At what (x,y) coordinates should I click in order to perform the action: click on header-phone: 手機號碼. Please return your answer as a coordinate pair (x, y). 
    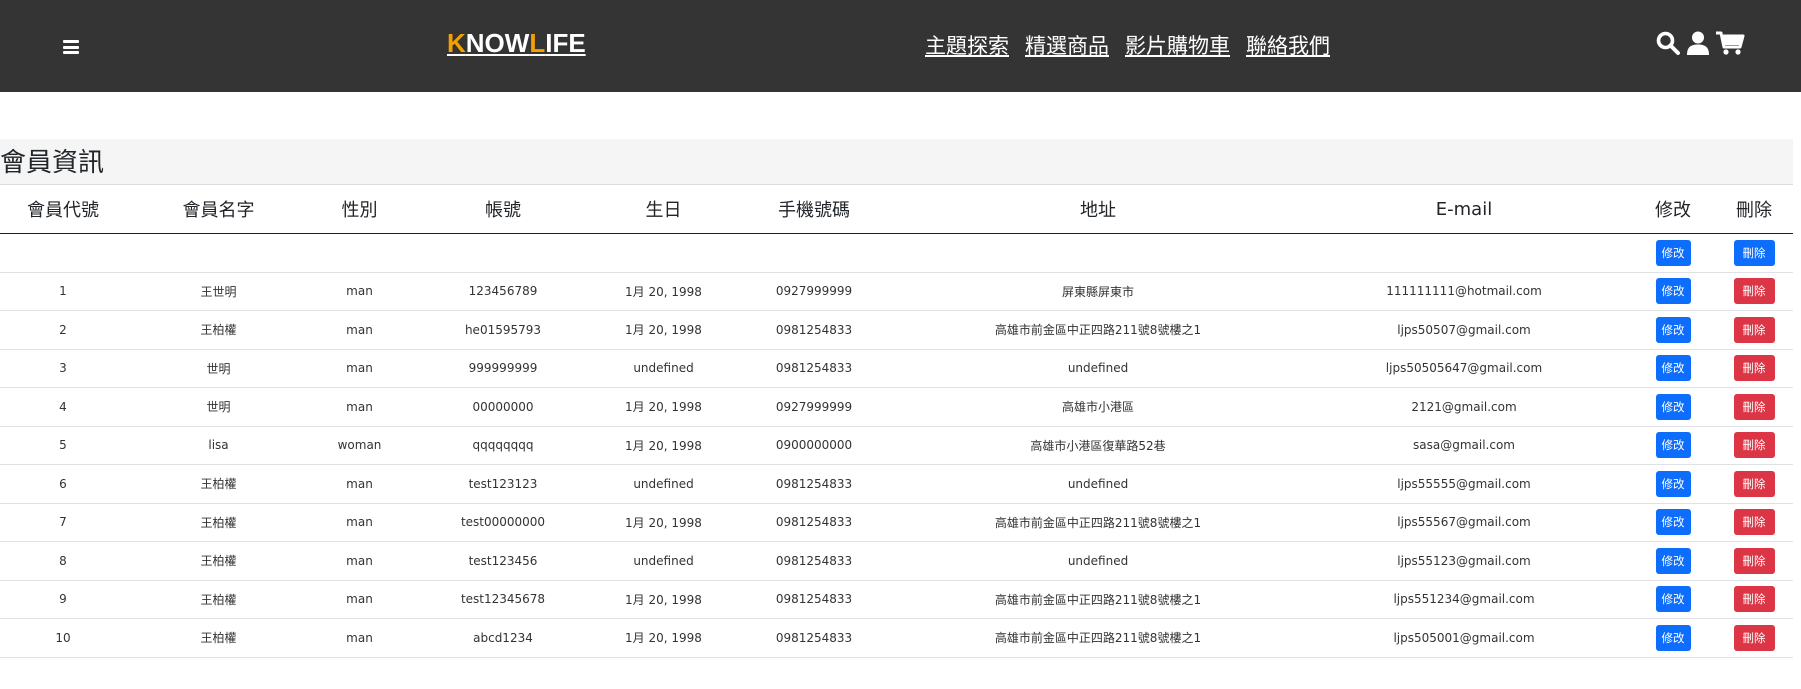
    Looking at the image, I should click on (814, 209).